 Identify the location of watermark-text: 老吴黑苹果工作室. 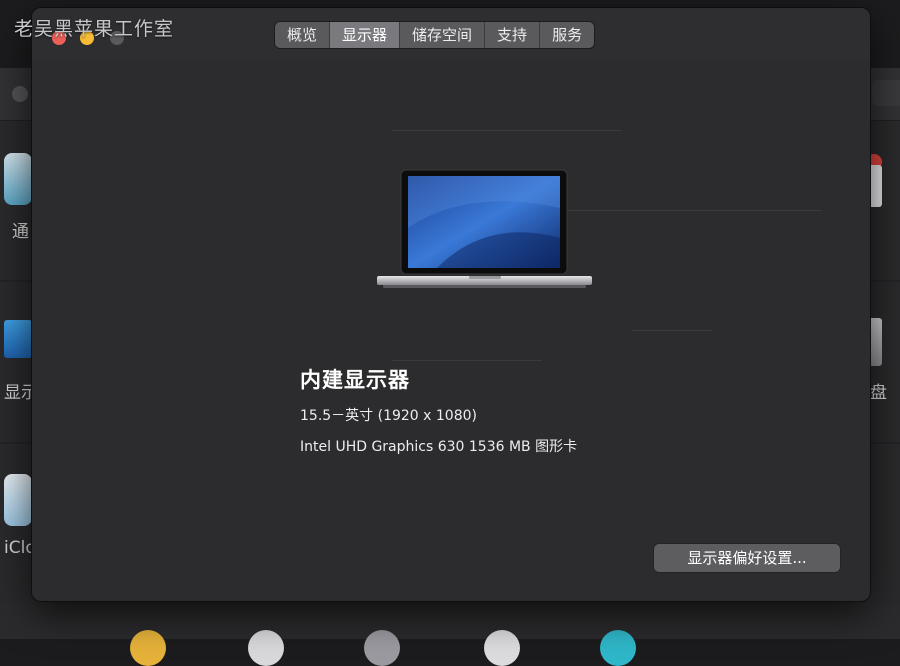
(94, 29).